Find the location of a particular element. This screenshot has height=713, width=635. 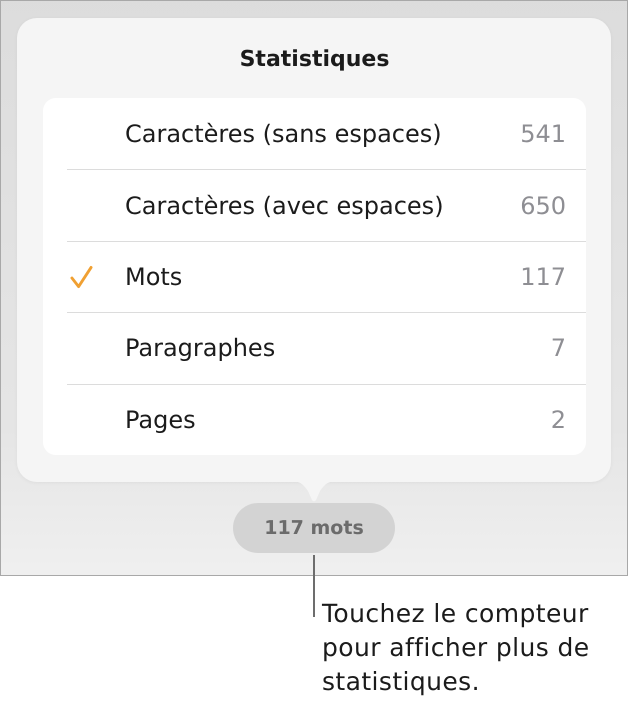

popover-title: Statistiques is located at coordinates (314, 60).